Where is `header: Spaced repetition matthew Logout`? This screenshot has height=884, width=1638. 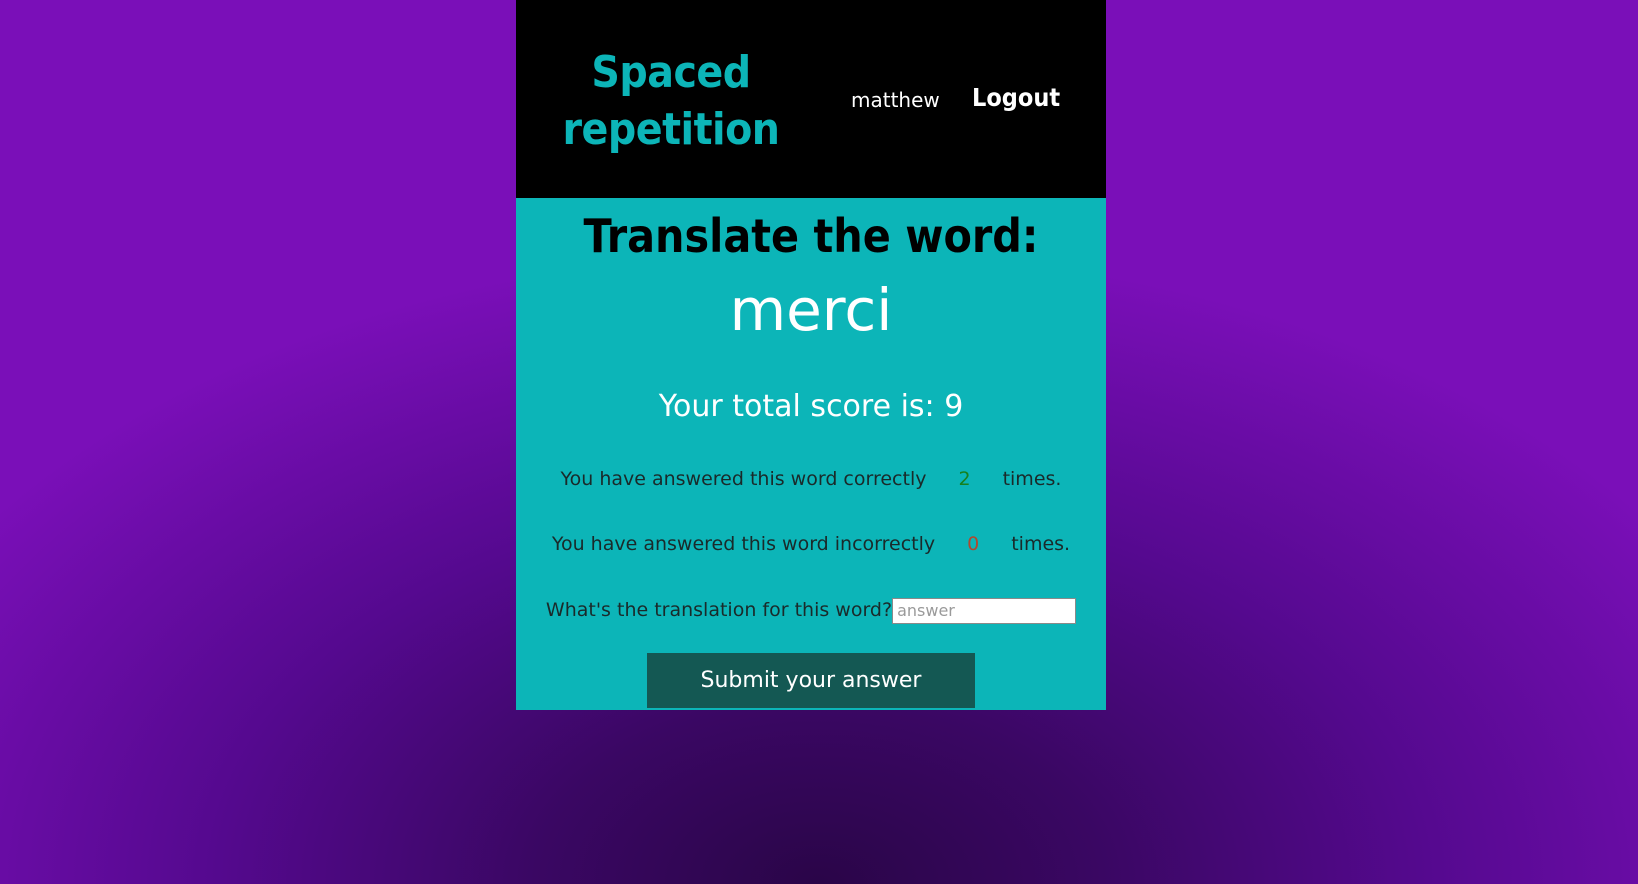 header: Spaced repetition matthew Logout is located at coordinates (811, 99).